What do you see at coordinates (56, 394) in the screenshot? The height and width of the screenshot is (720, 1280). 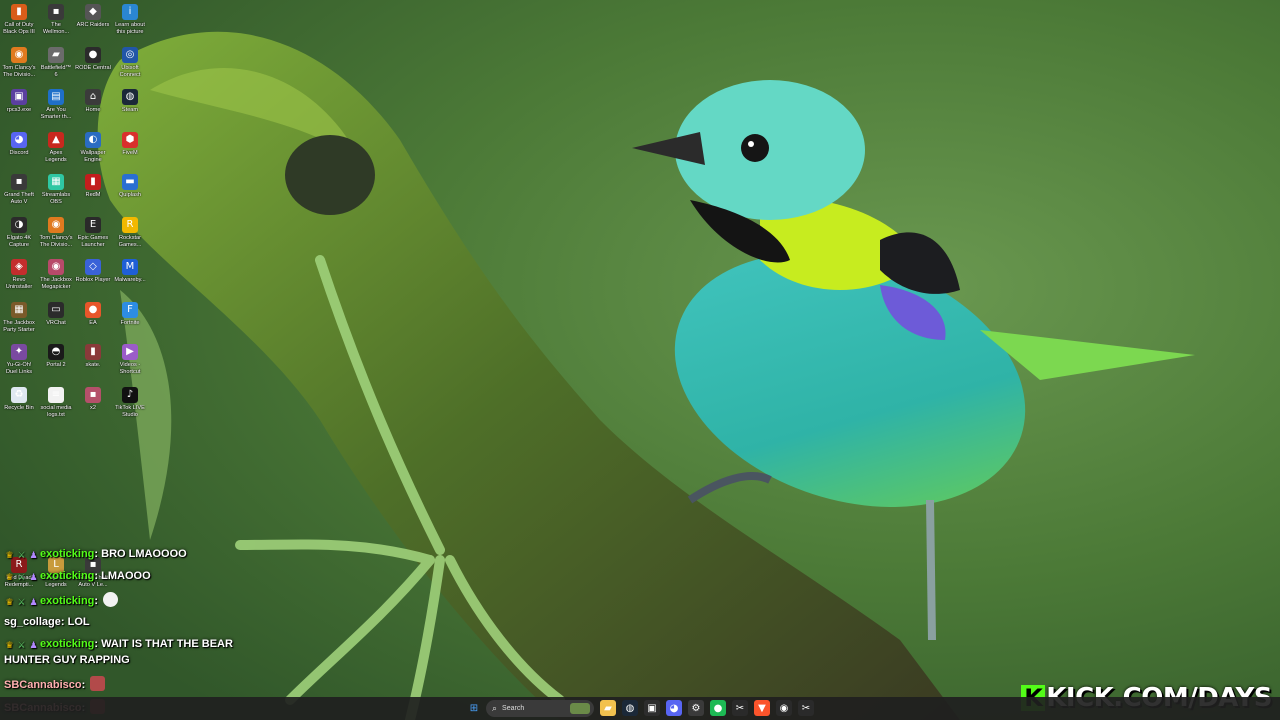 I see `text-file-icon: ≡` at bounding box center [56, 394].